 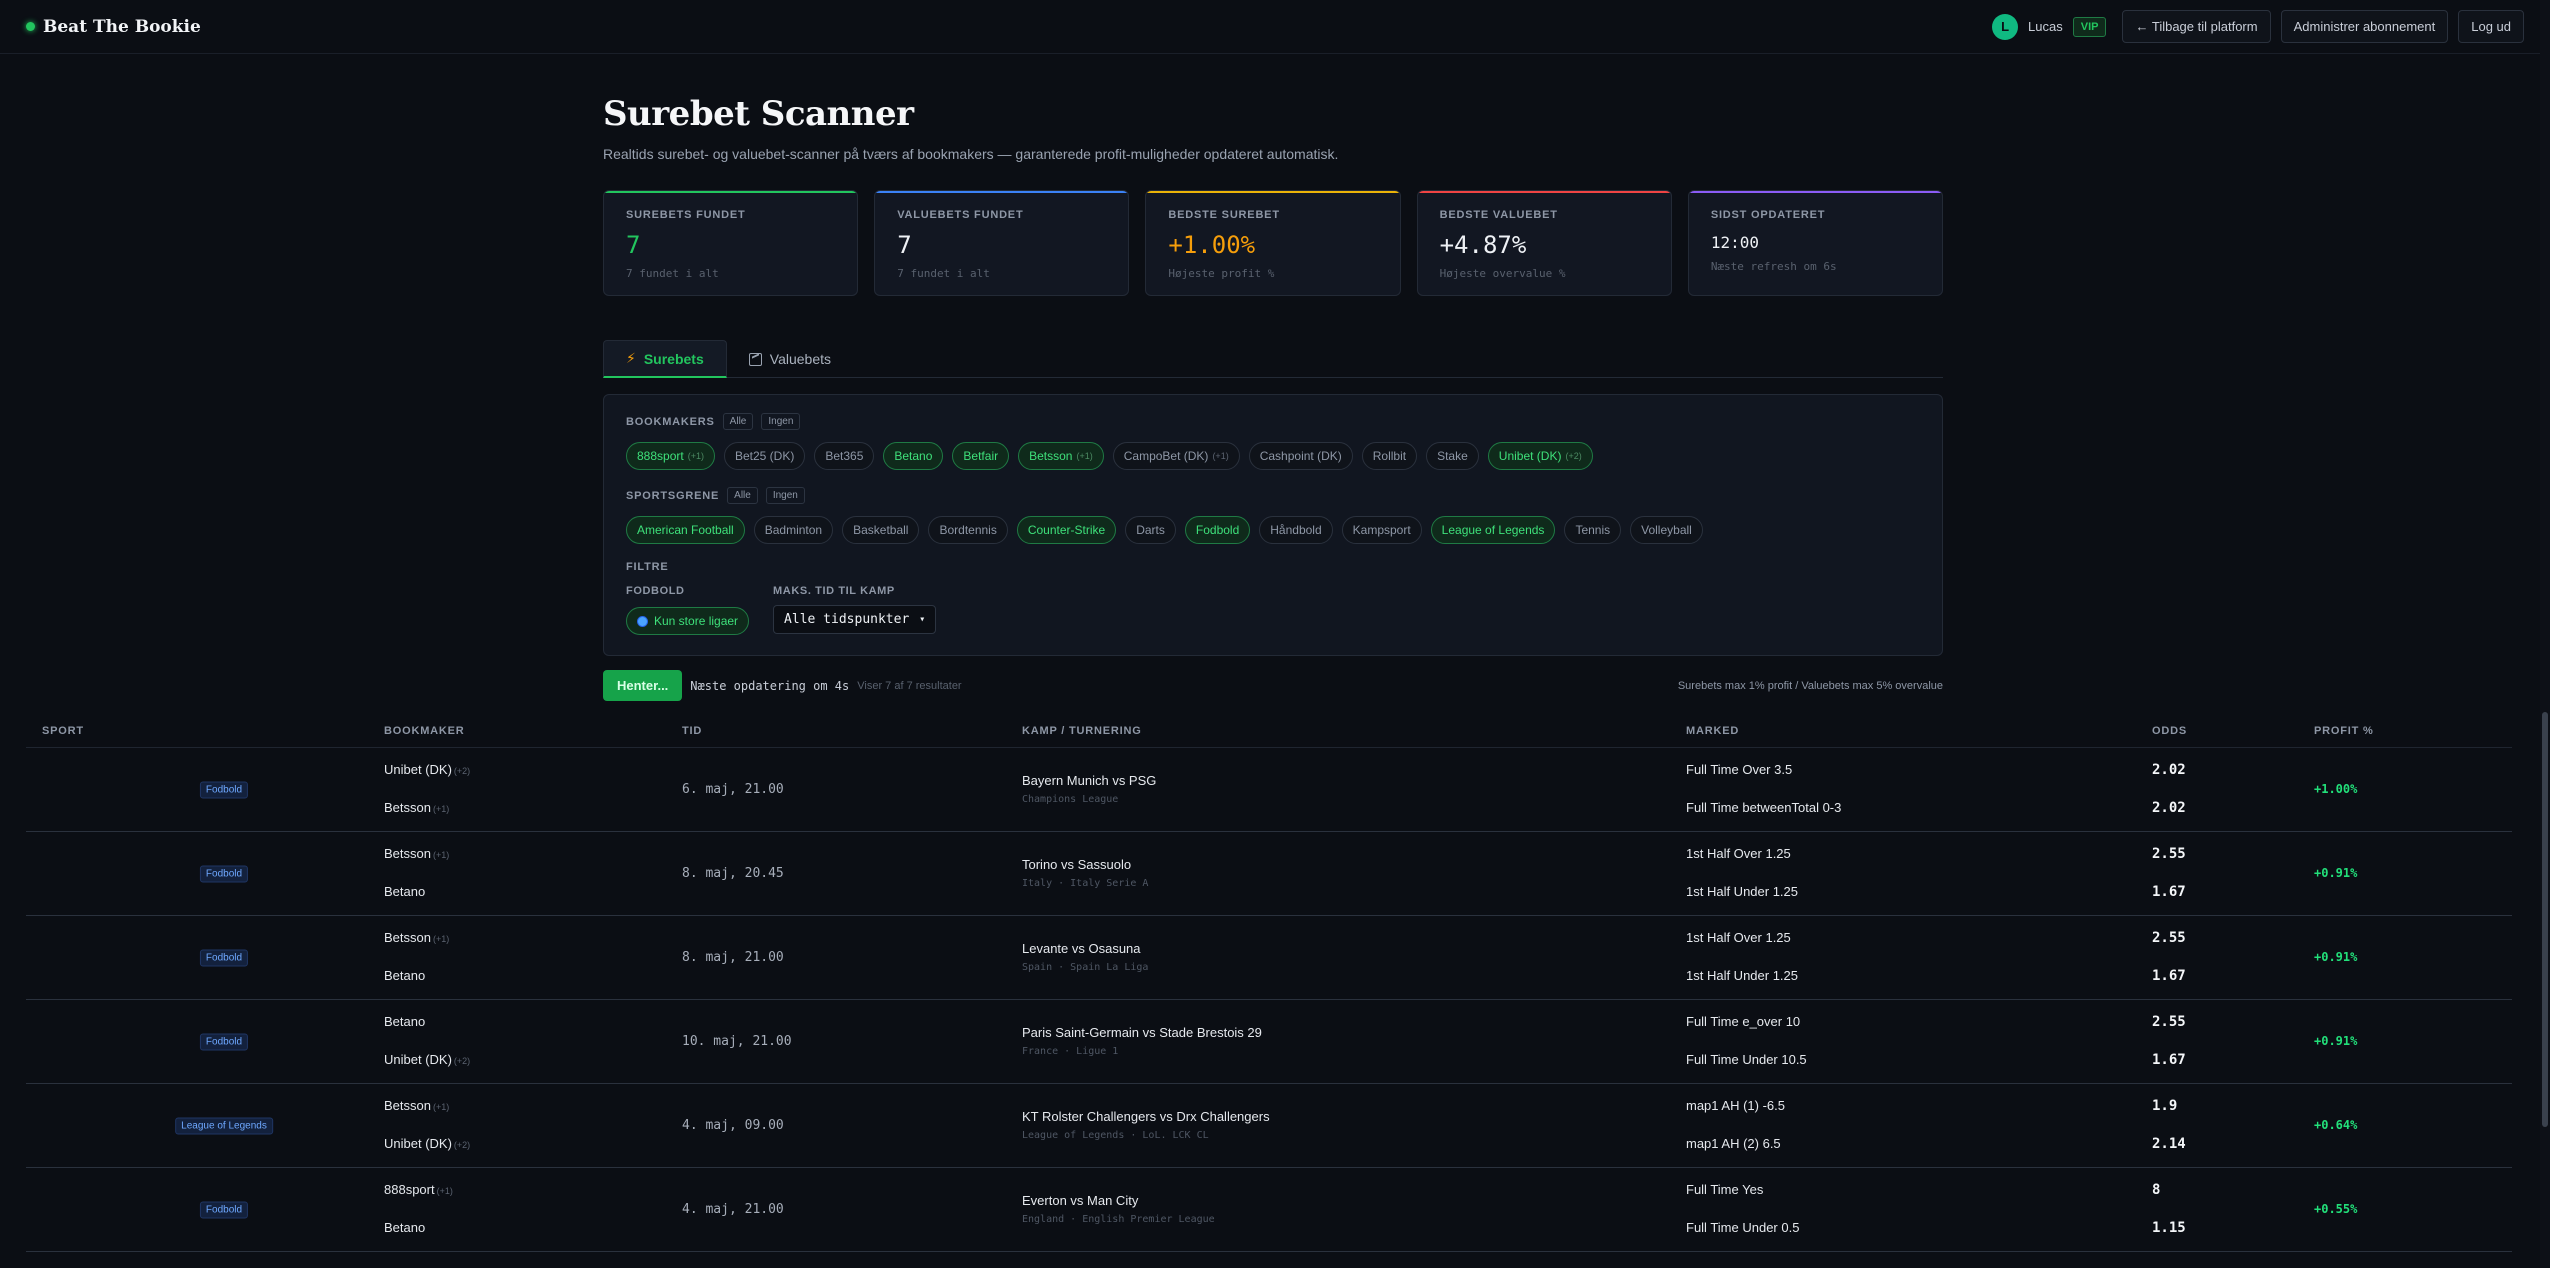 I want to click on bookmaker-chip: Bet365, so click(x=844, y=456).